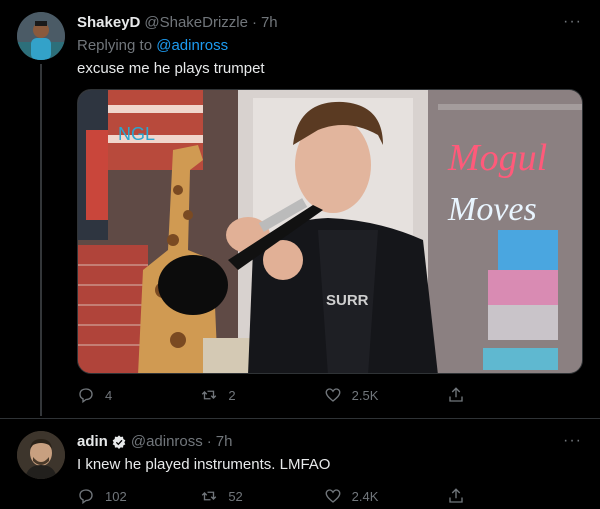 This screenshot has height=509, width=600. What do you see at coordinates (204, 464) in the screenshot?
I see `tweet-text: I knew he played instruments. LMFAO` at bounding box center [204, 464].